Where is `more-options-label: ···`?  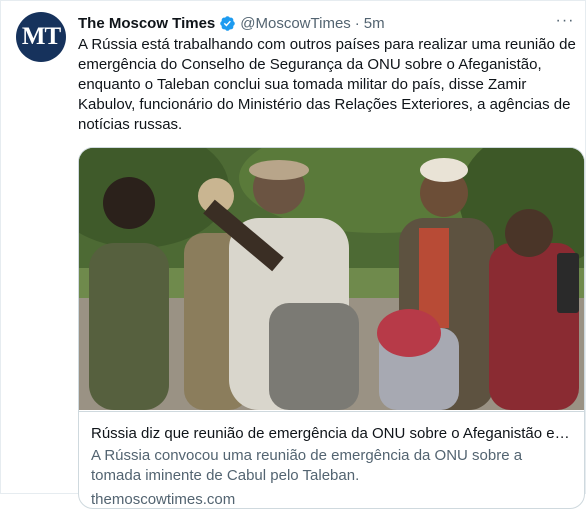 more-options-label: ··· is located at coordinates (565, 20).